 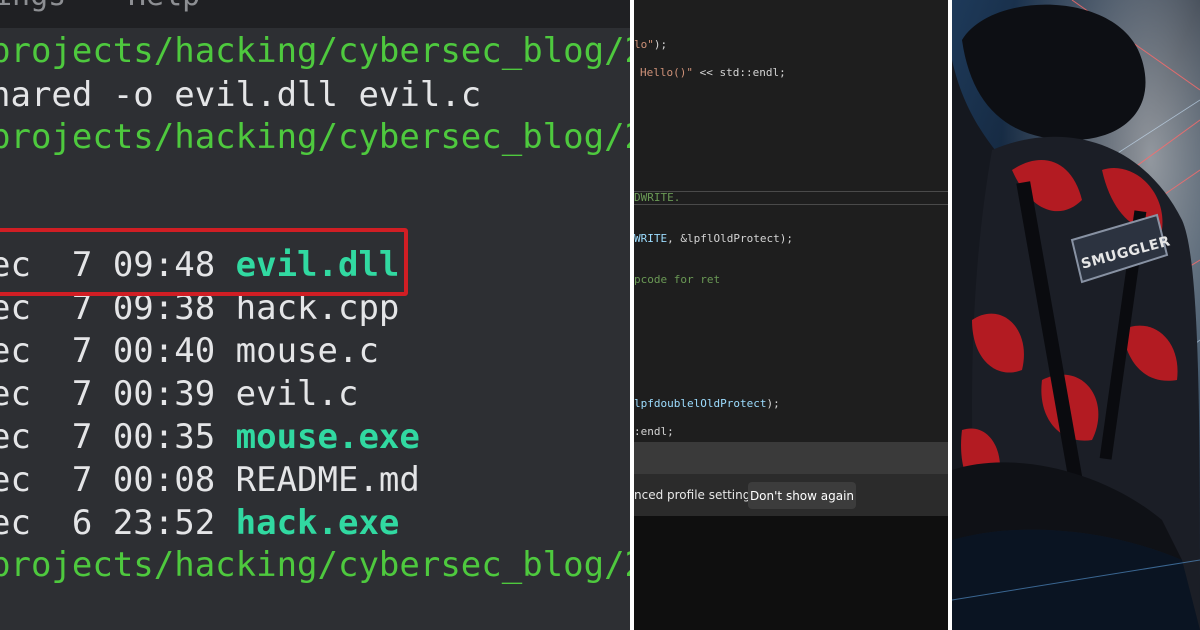 What do you see at coordinates (317, 523) in the screenshot?
I see `file-name: hack.exe` at bounding box center [317, 523].